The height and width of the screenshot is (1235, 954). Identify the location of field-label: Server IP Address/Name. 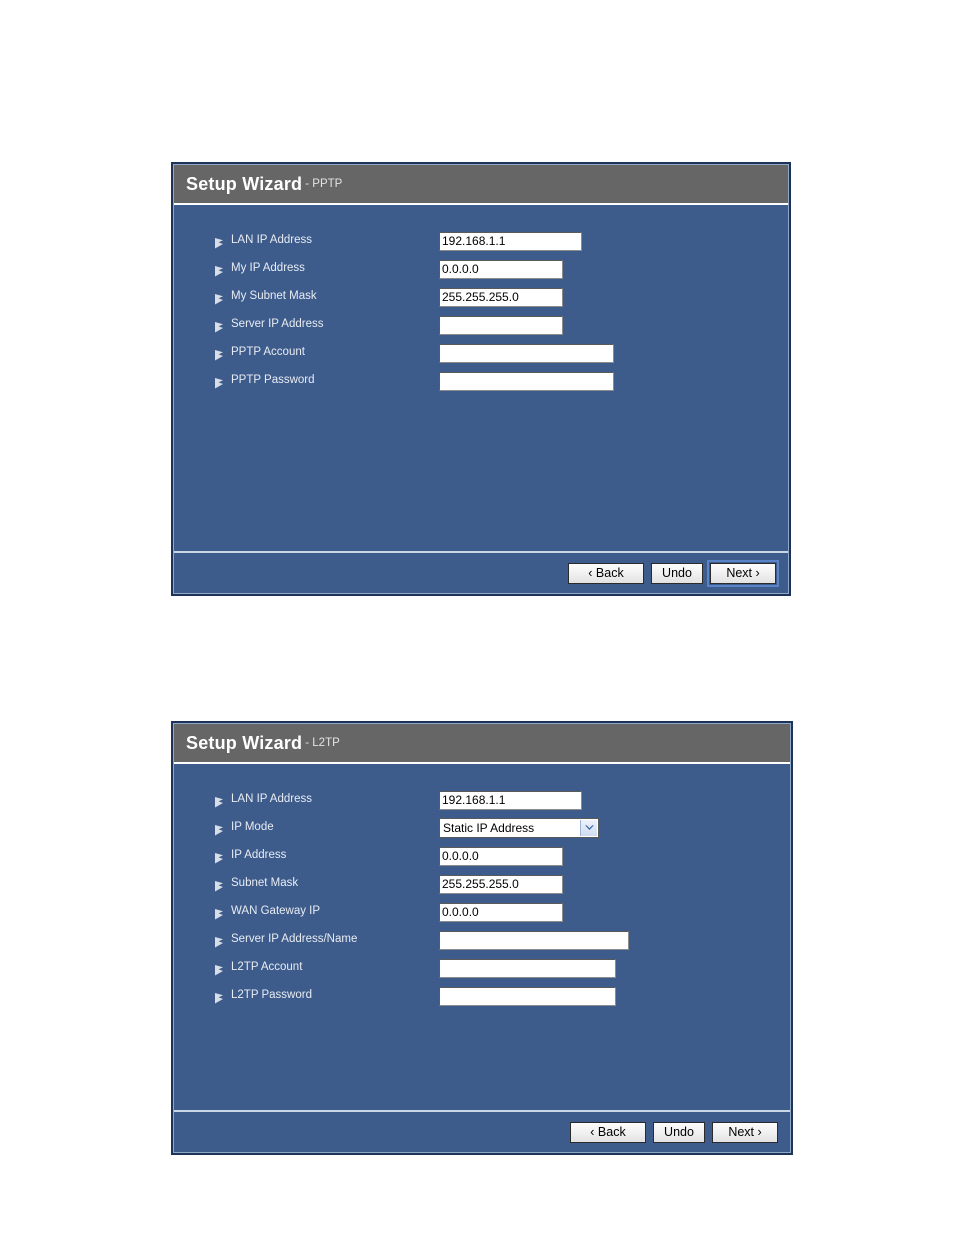
(294, 939).